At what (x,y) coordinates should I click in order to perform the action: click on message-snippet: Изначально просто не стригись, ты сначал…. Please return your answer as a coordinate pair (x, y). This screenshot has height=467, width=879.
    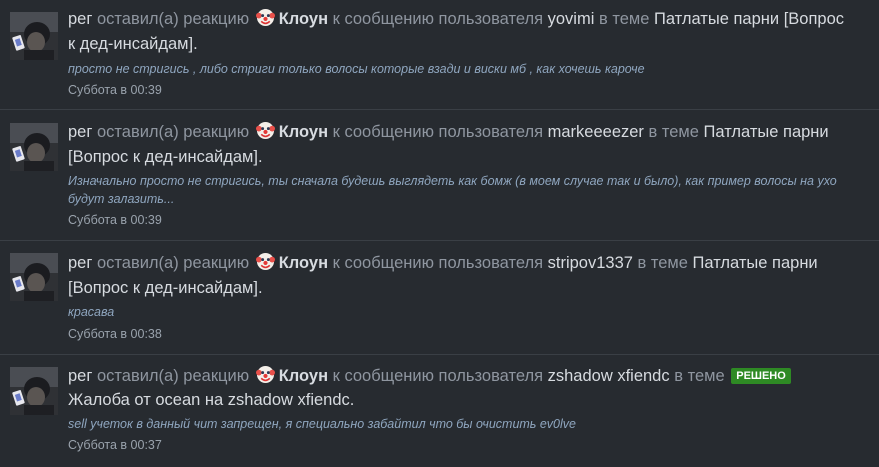
    Looking at the image, I should click on (452, 181).